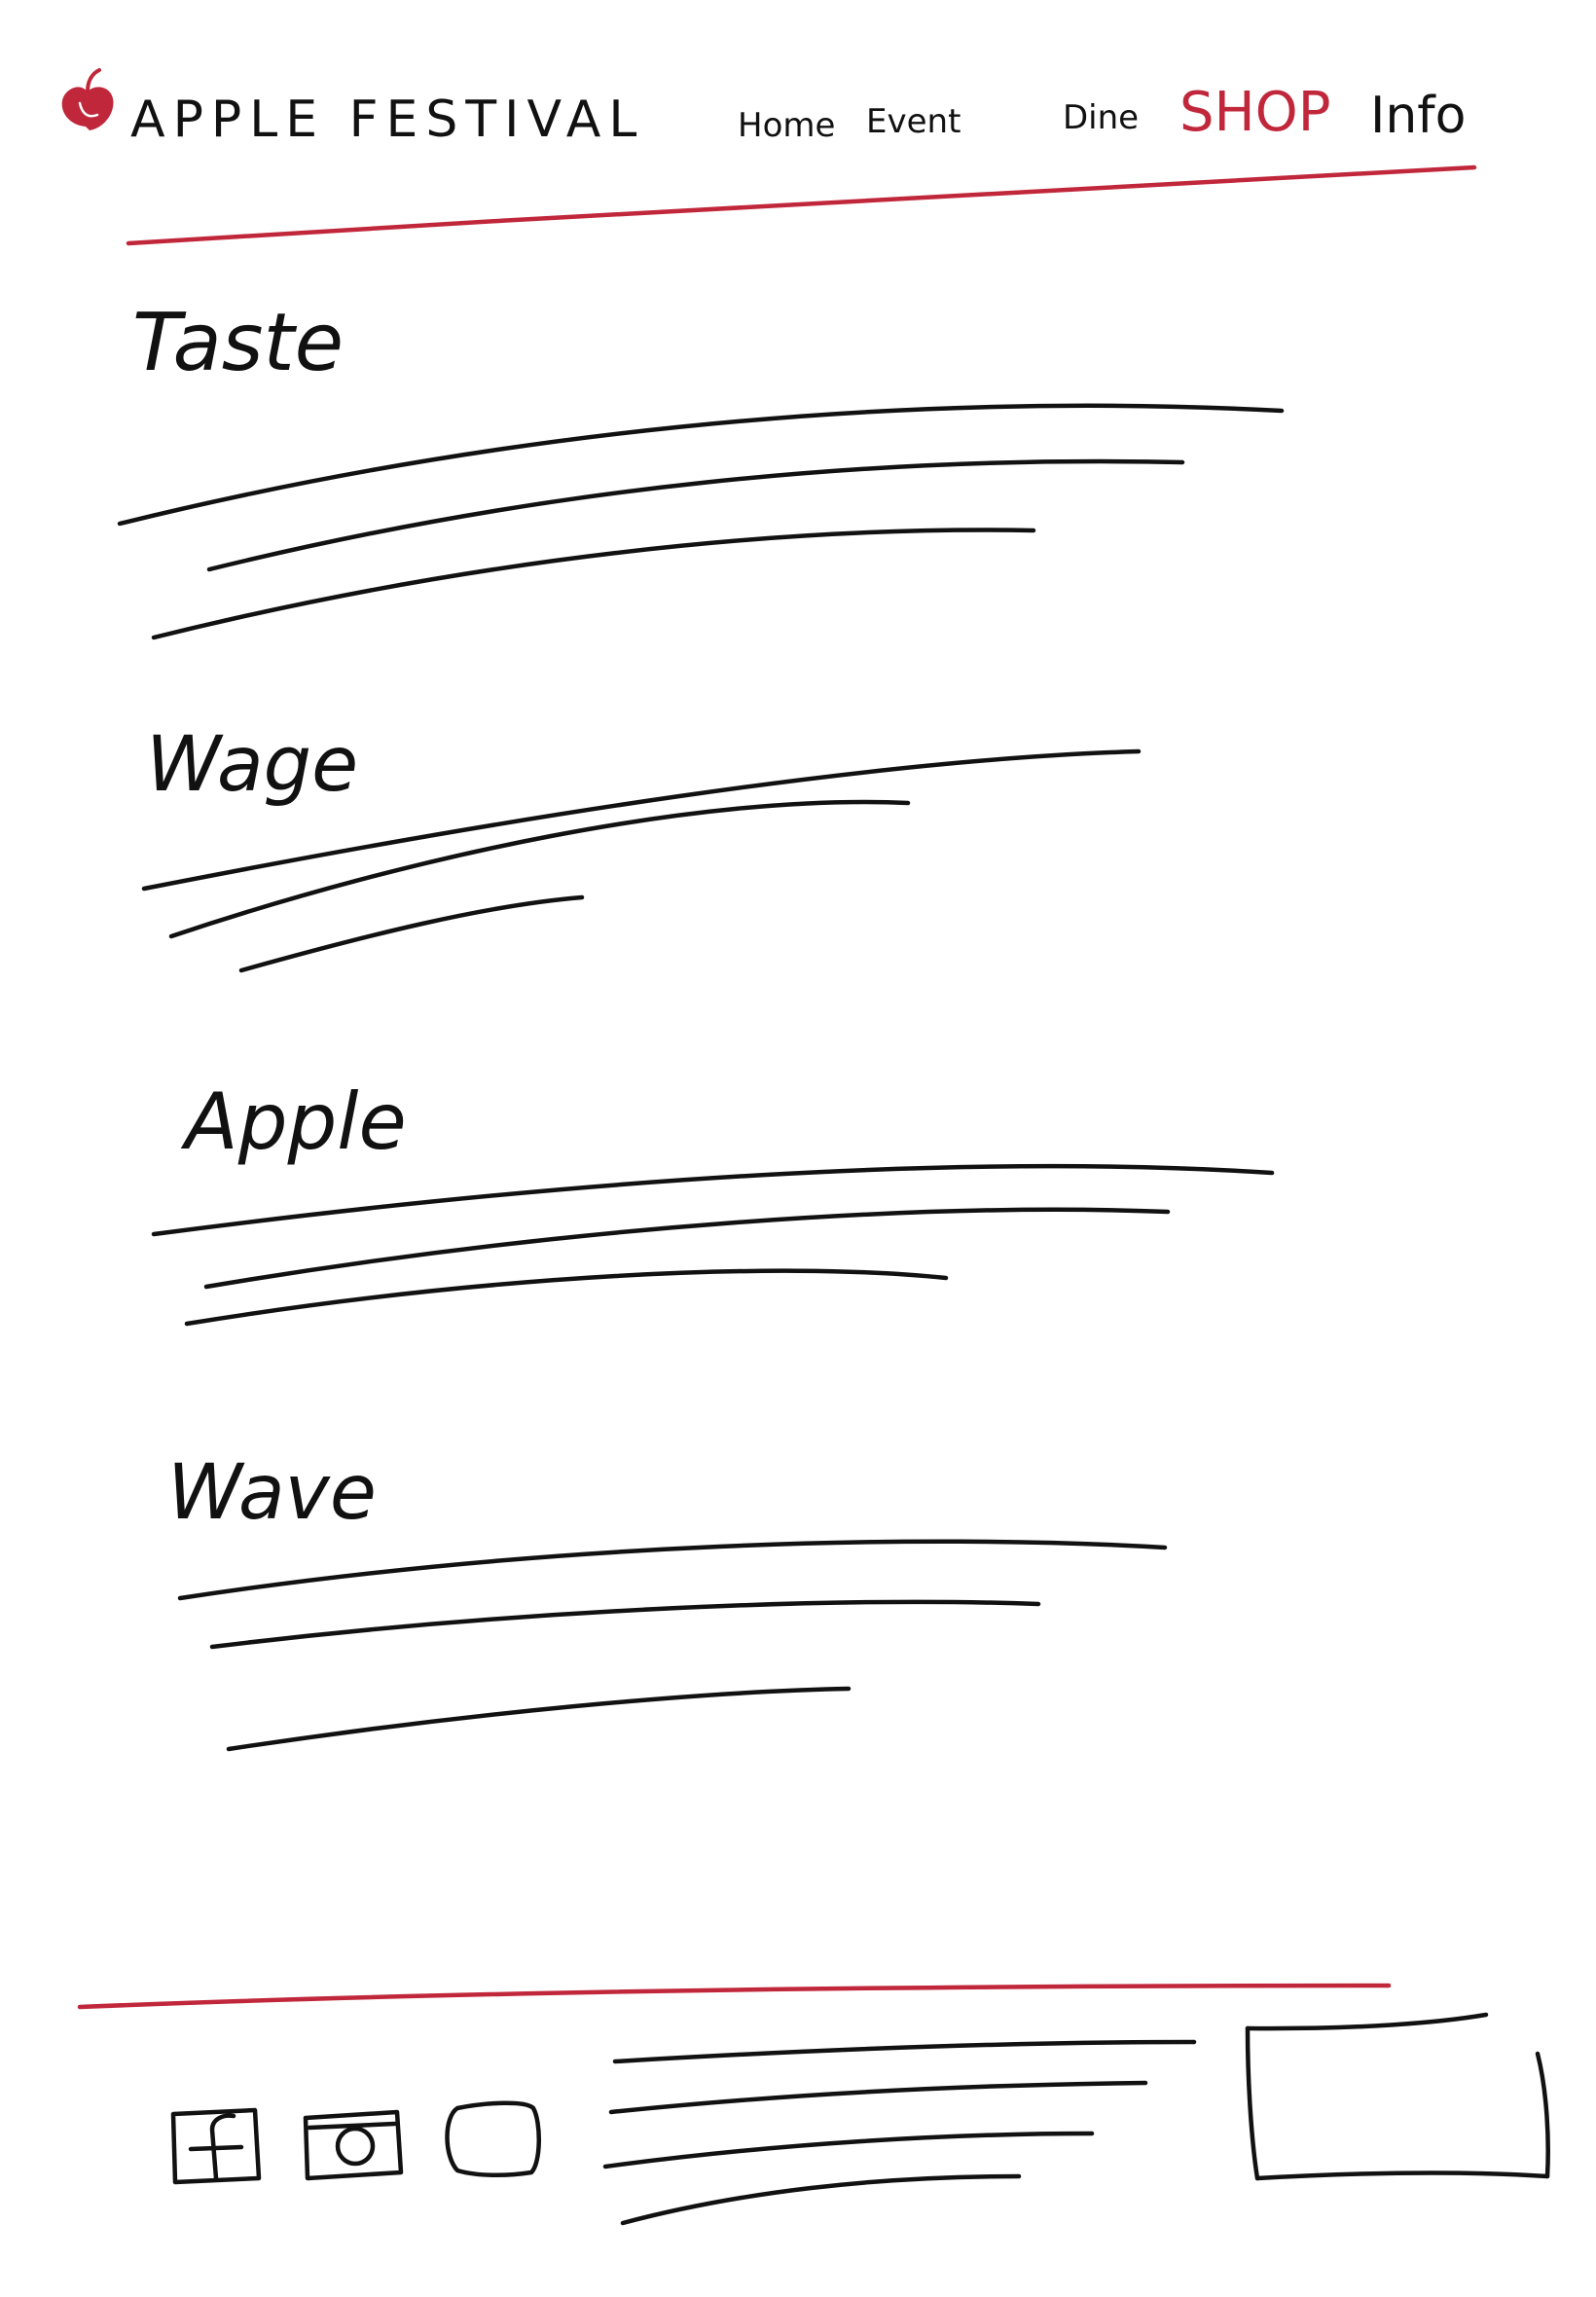  I want to click on header-divider, so click(801, 205).